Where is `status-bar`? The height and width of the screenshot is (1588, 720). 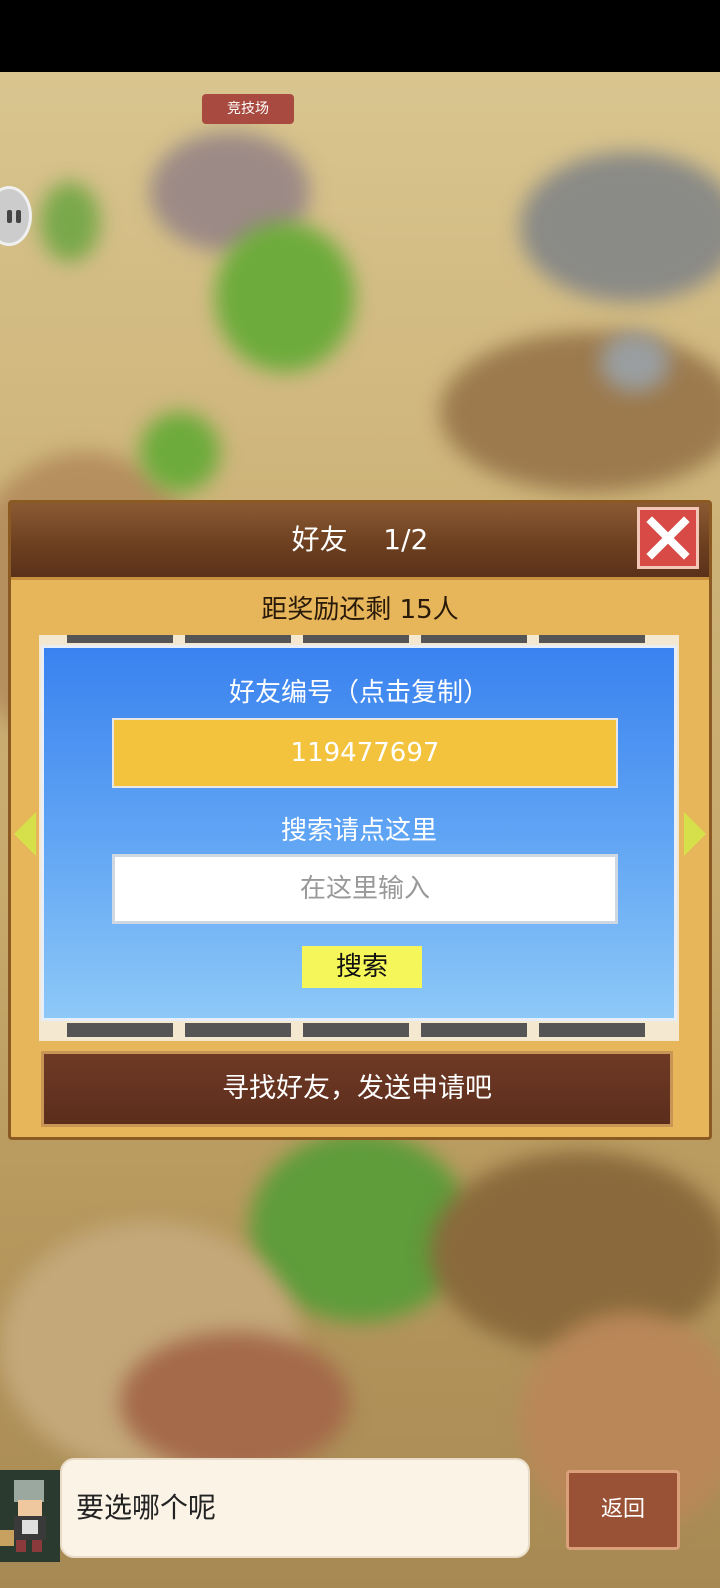 status-bar is located at coordinates (360, 36).